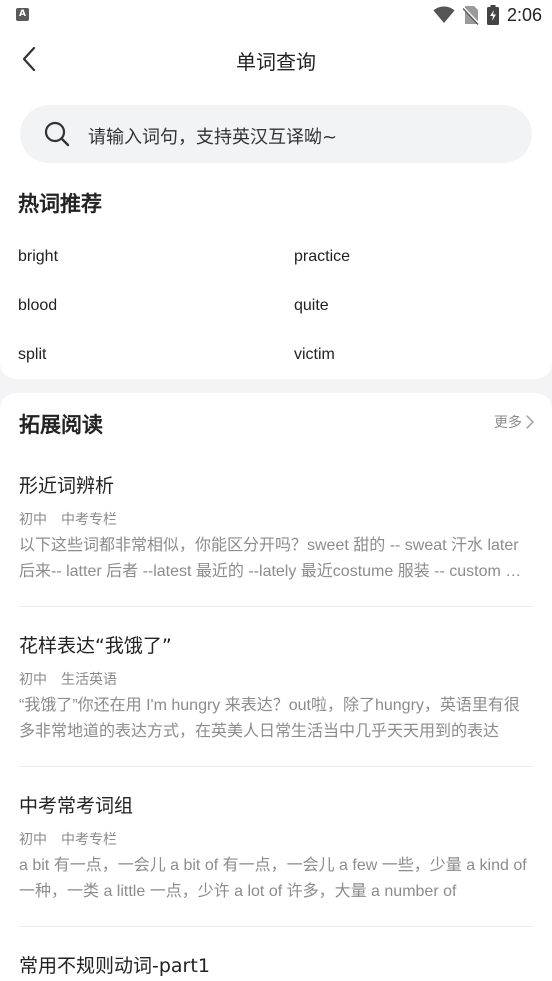 This screenshot has width=552, height=981. Describe the element at coordinates (530, 422) in the screenshot. I see `chevron-right-icon` at that location.